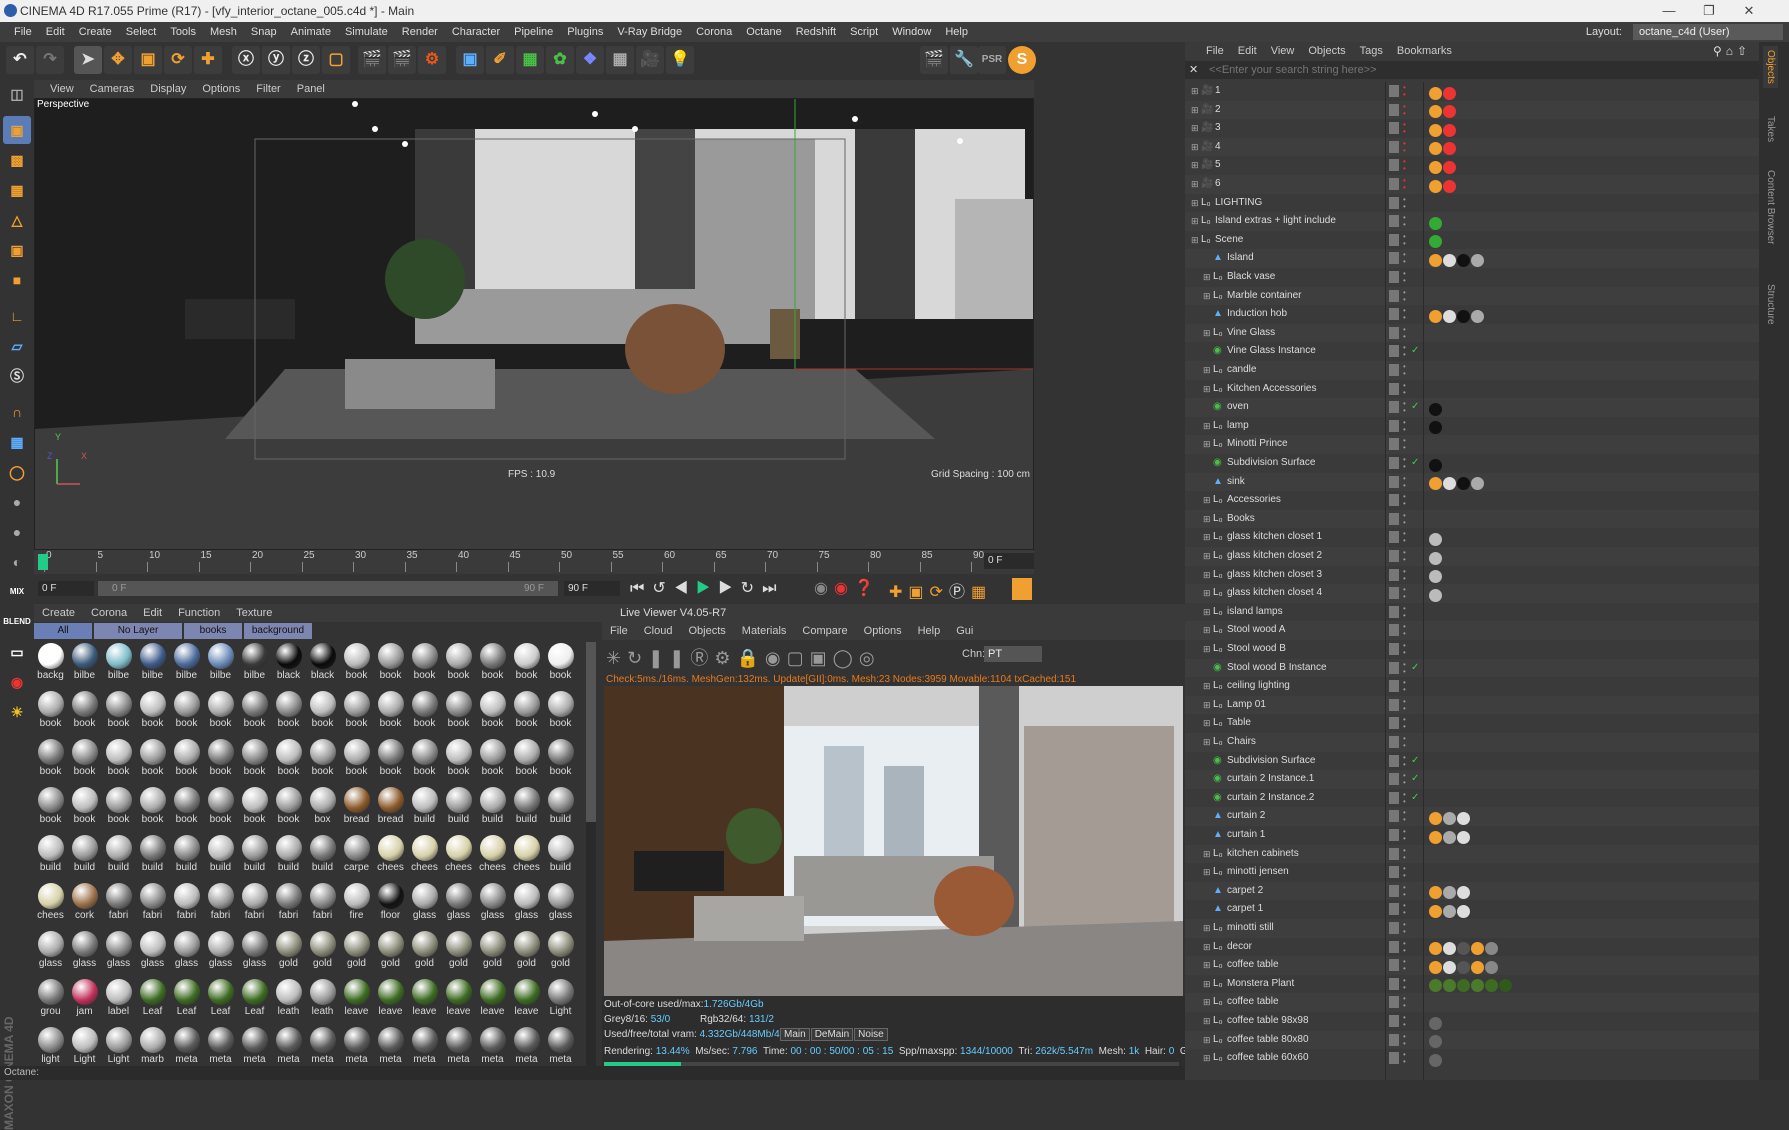 This screenshot has width=1789, height=1130. Describe the element at coordinates (84, 1000) in the screenshot. I see `material-swatch: jam` at that location.